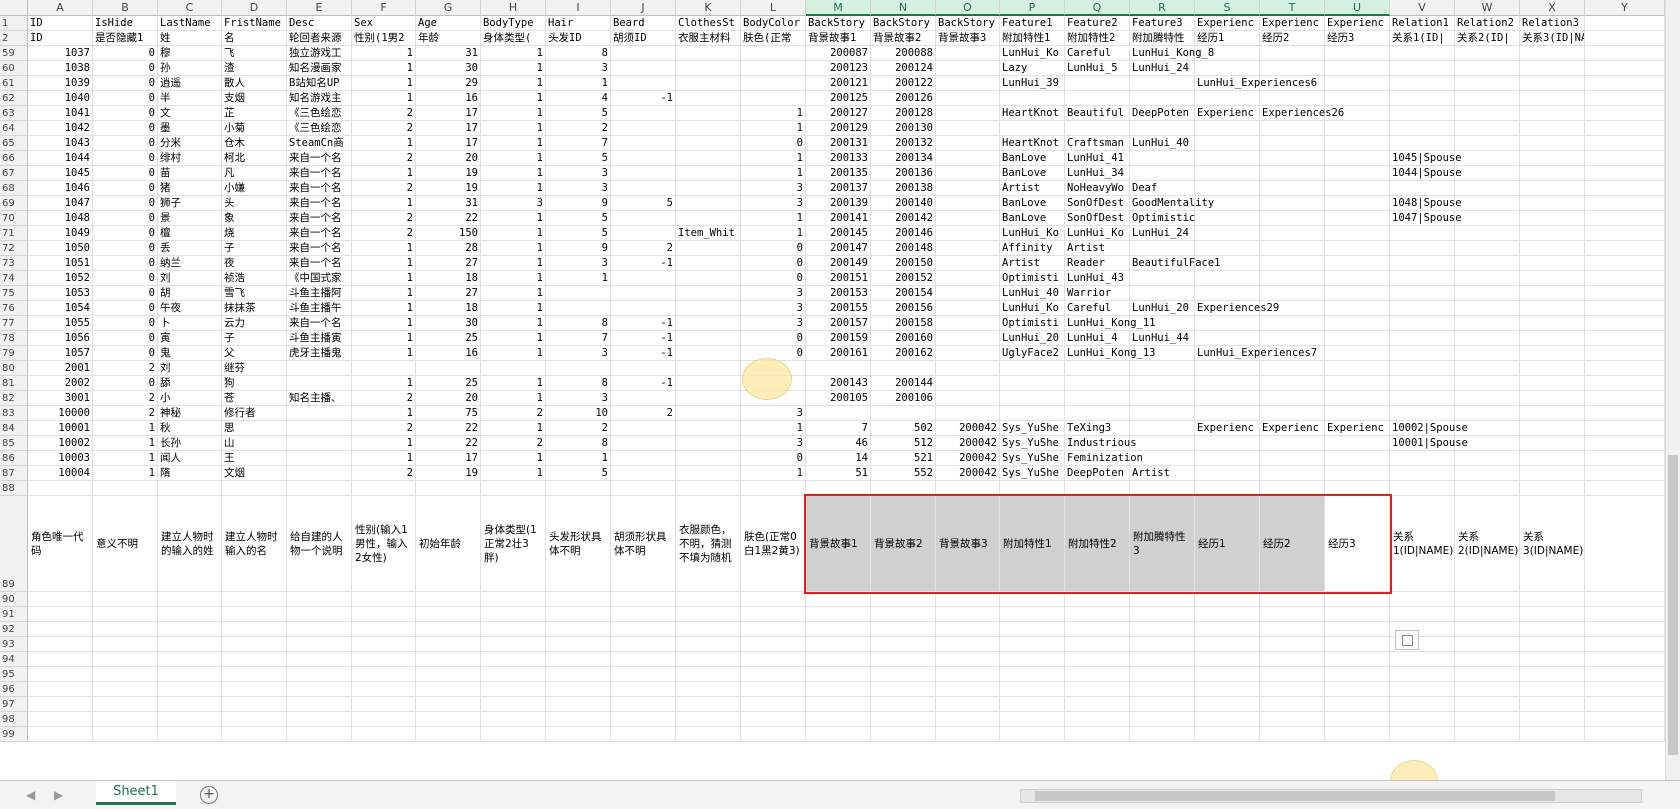 The width and height of the screenshot is (1680, 809). I want to click on data-cell: 200133, so click(838, 158).